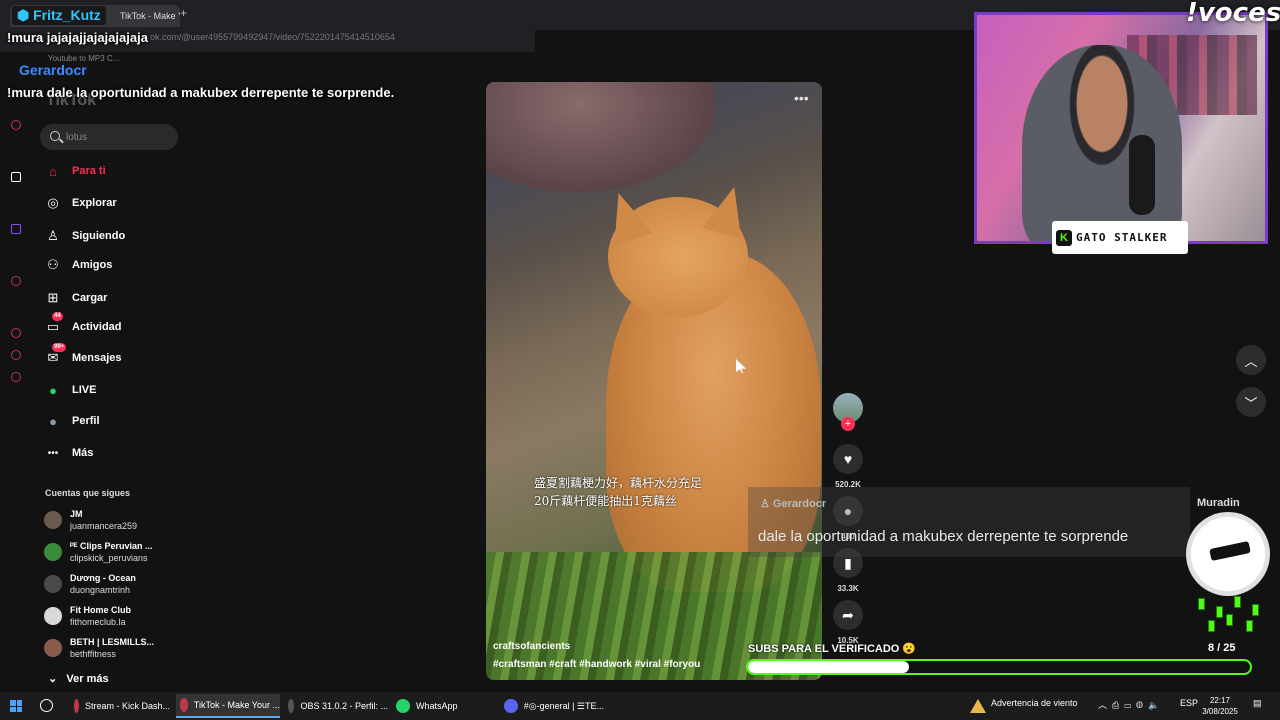  What do you see at coordinates (53, 70) in the screenshot?
I see `chat-username: Gerardocr` at bounding box center [53, 70].